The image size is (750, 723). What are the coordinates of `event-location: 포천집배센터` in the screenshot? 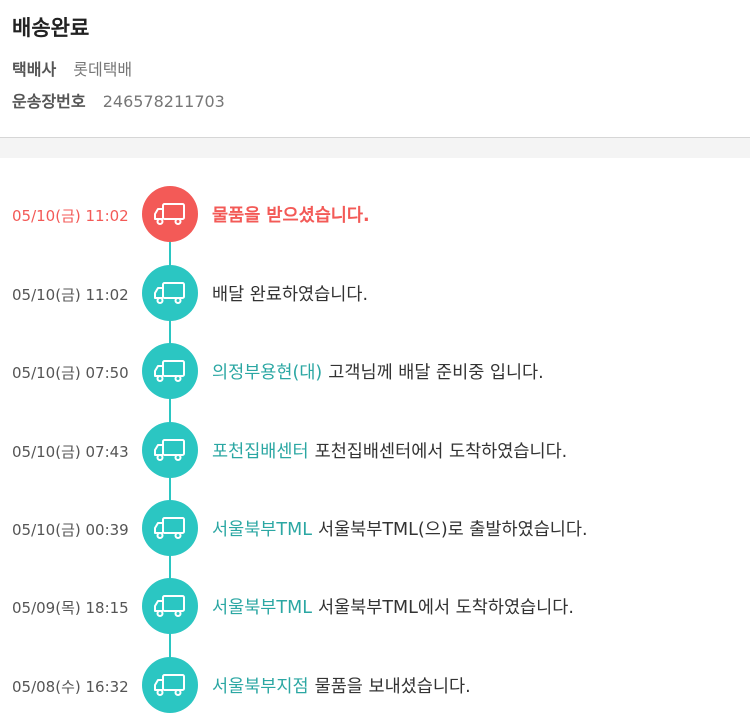 It's located at (260, 452).